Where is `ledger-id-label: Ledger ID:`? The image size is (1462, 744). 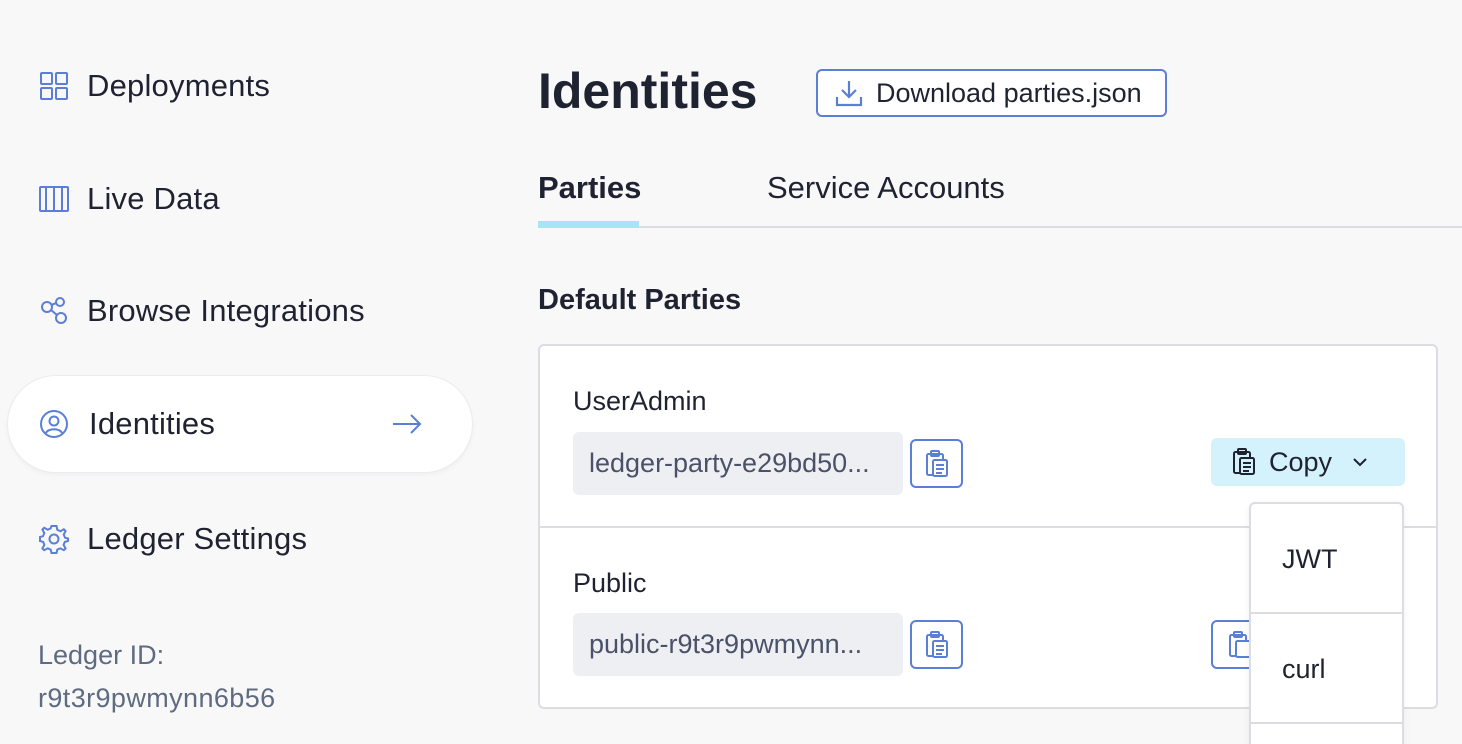
ledger-id-label: Ledger ID: is located at coordinates (101, 655).